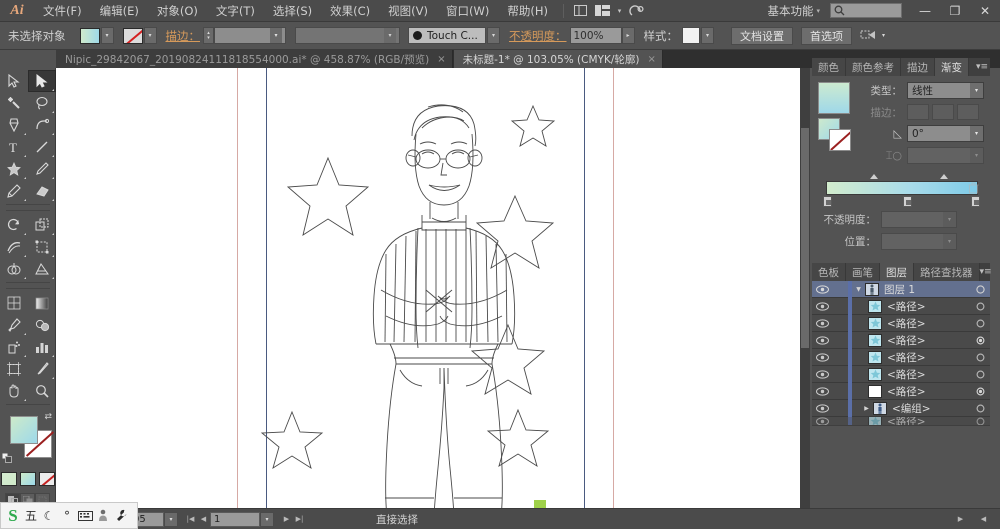 The height and width of the screenshot is (529, 1000). Describe the element at coordinates (7, 458) in the screenshot. I see `default-fill-stroke-icon` at that location.